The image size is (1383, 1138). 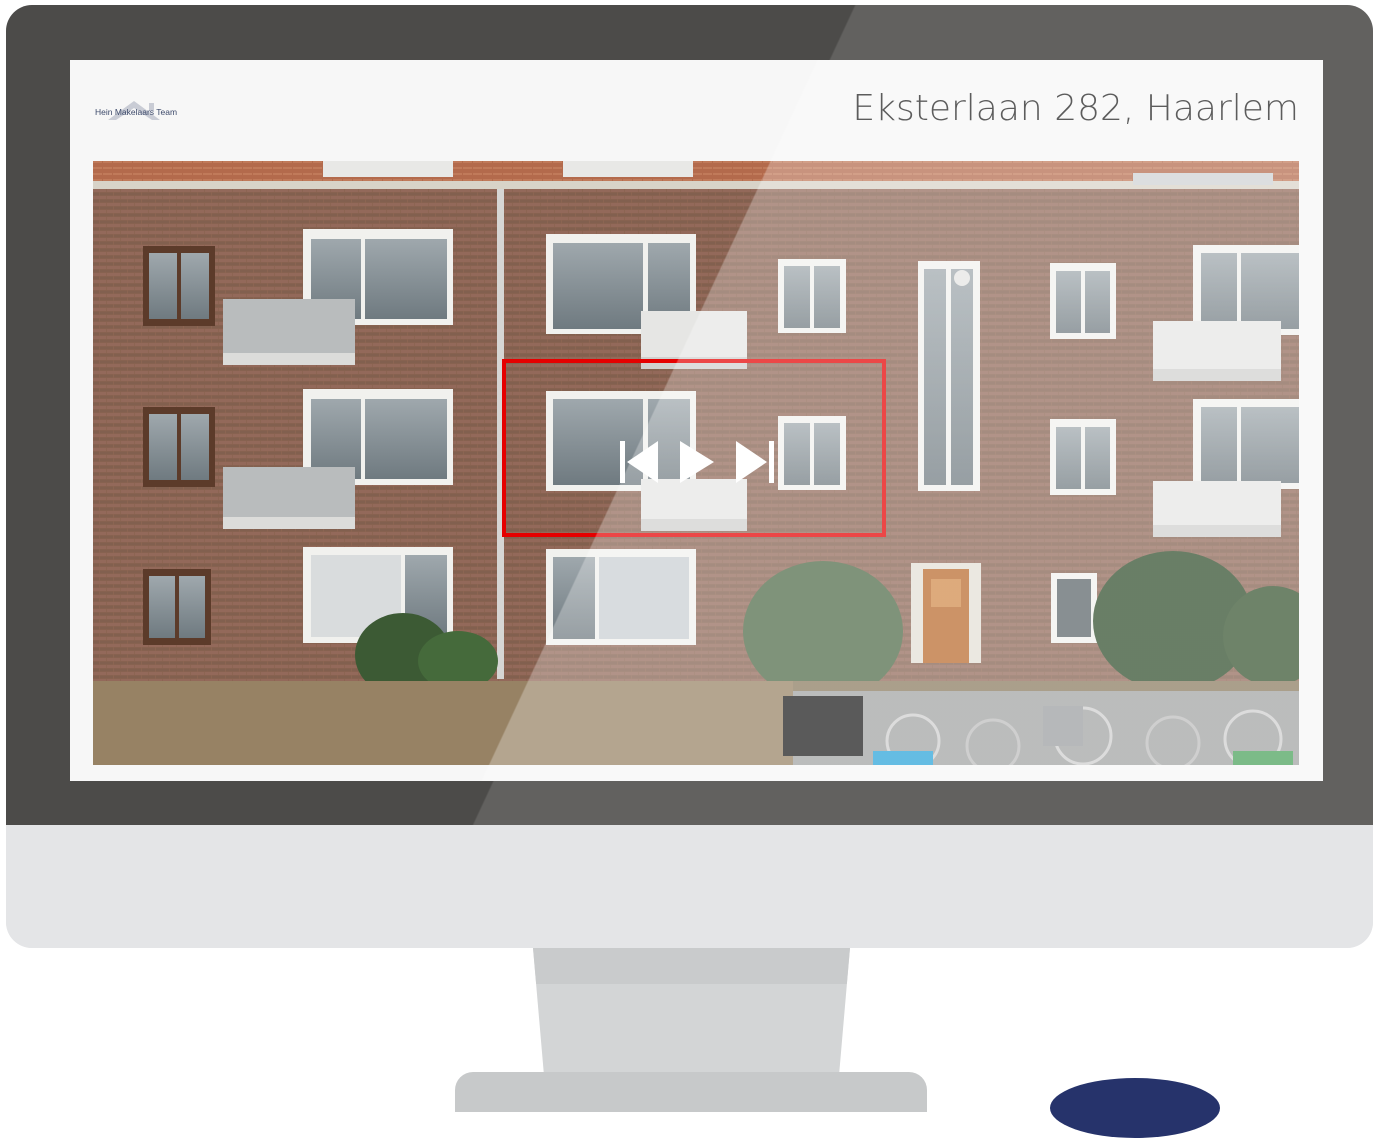 I want to click on monitor-chin, so click(x=689, y=886).